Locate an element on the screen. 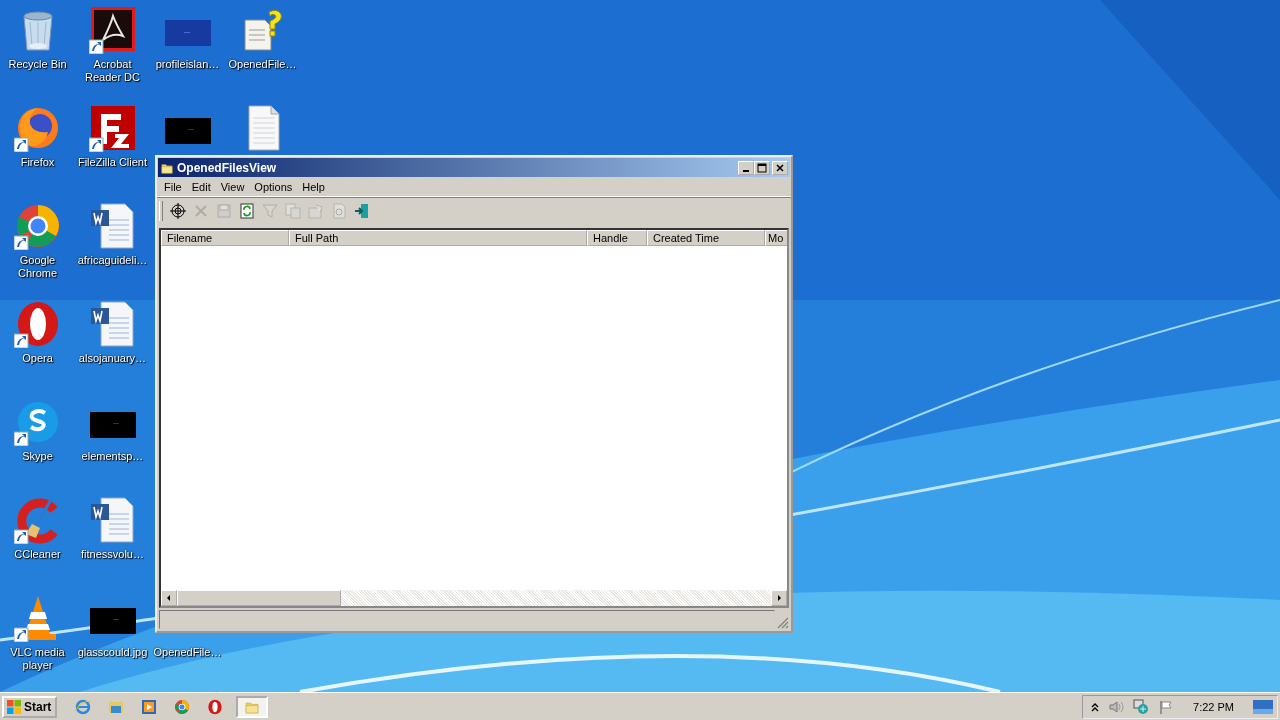 The image size is (1280, 720). left-arrow-icon is located at coordinates (169, 598).